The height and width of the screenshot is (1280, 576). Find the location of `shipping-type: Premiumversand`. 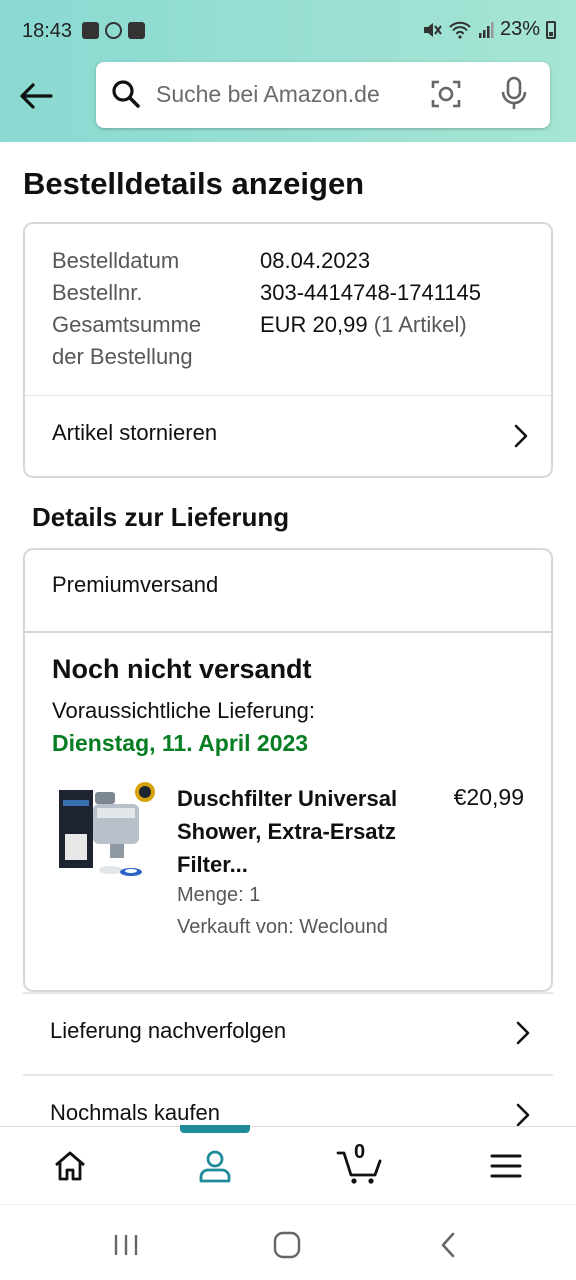

shipping-type: Premiumversand is located at coordinates (135, 584).